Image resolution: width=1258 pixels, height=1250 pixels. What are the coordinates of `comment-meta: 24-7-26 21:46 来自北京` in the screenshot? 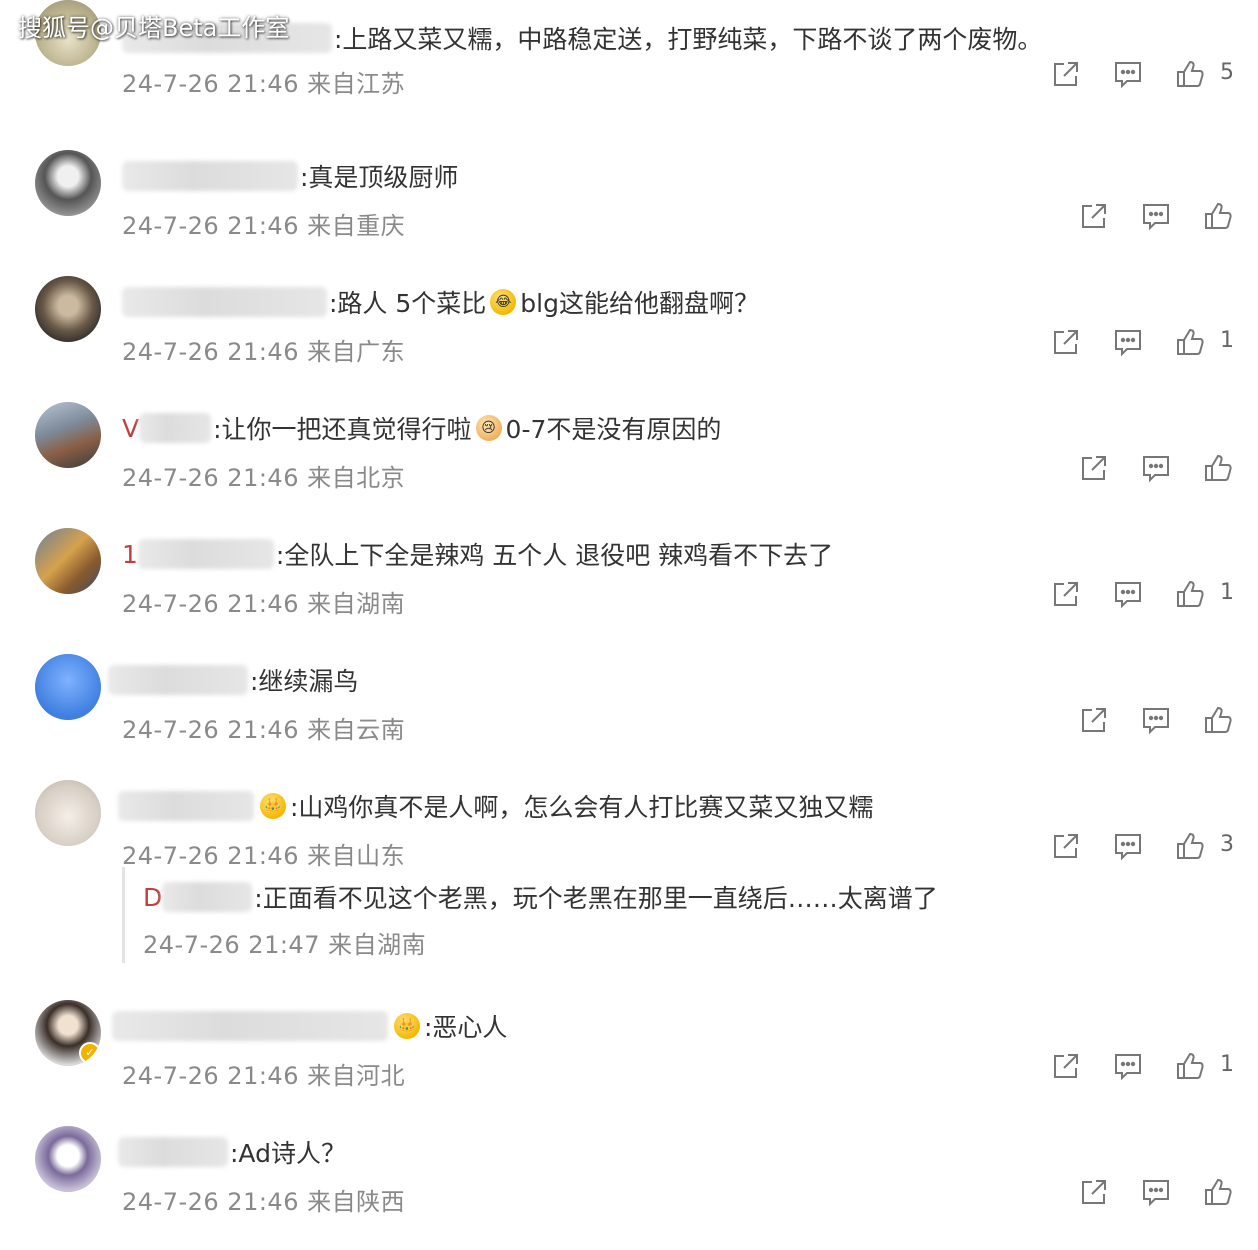 It's located at (264, 478).